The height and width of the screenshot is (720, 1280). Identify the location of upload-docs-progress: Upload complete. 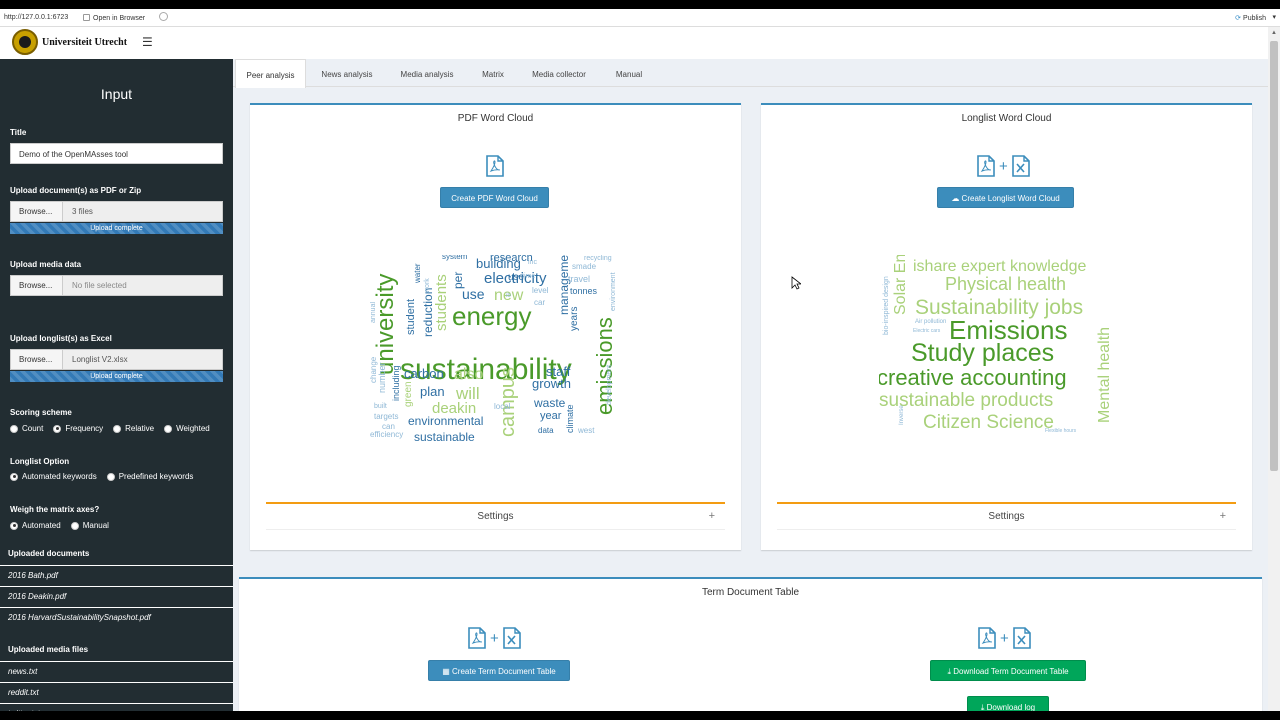
(116, 228).